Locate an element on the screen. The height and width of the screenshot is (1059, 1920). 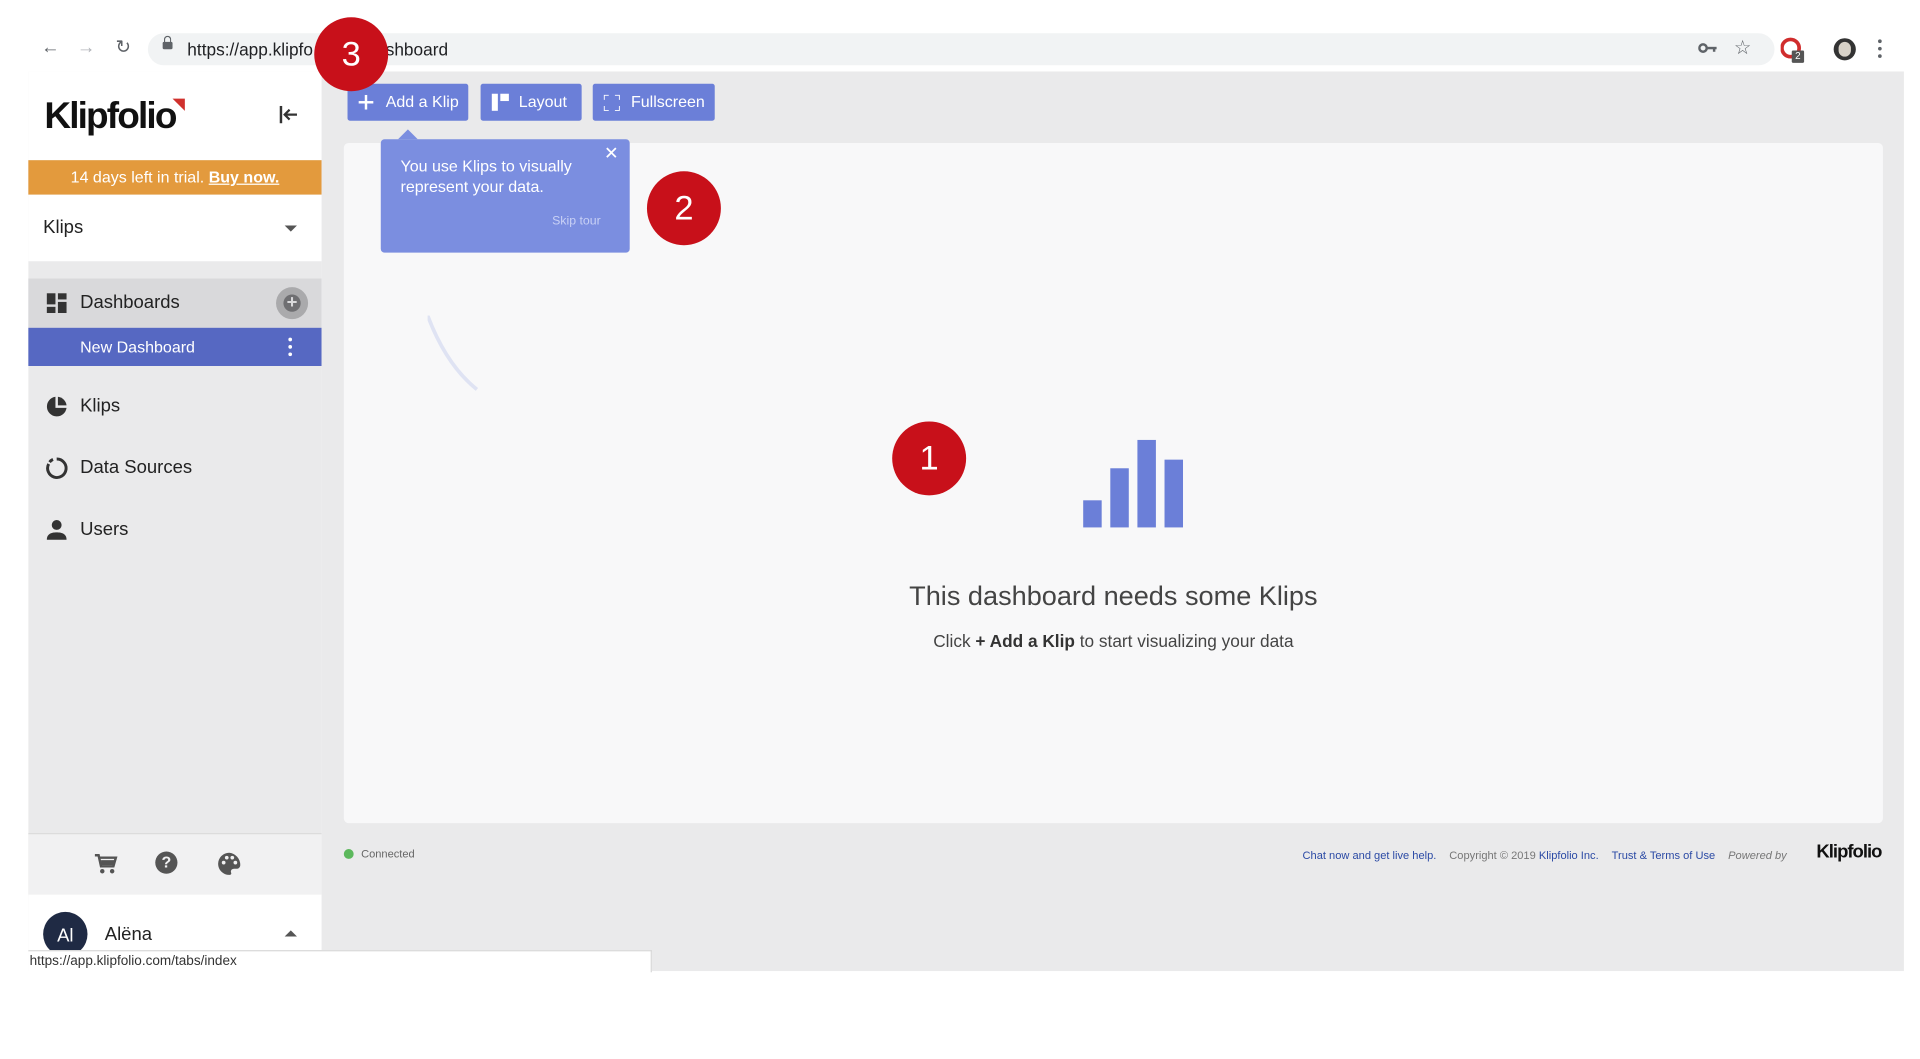
sidebar-item-klips: Klips is located at coordinates (174, 408).